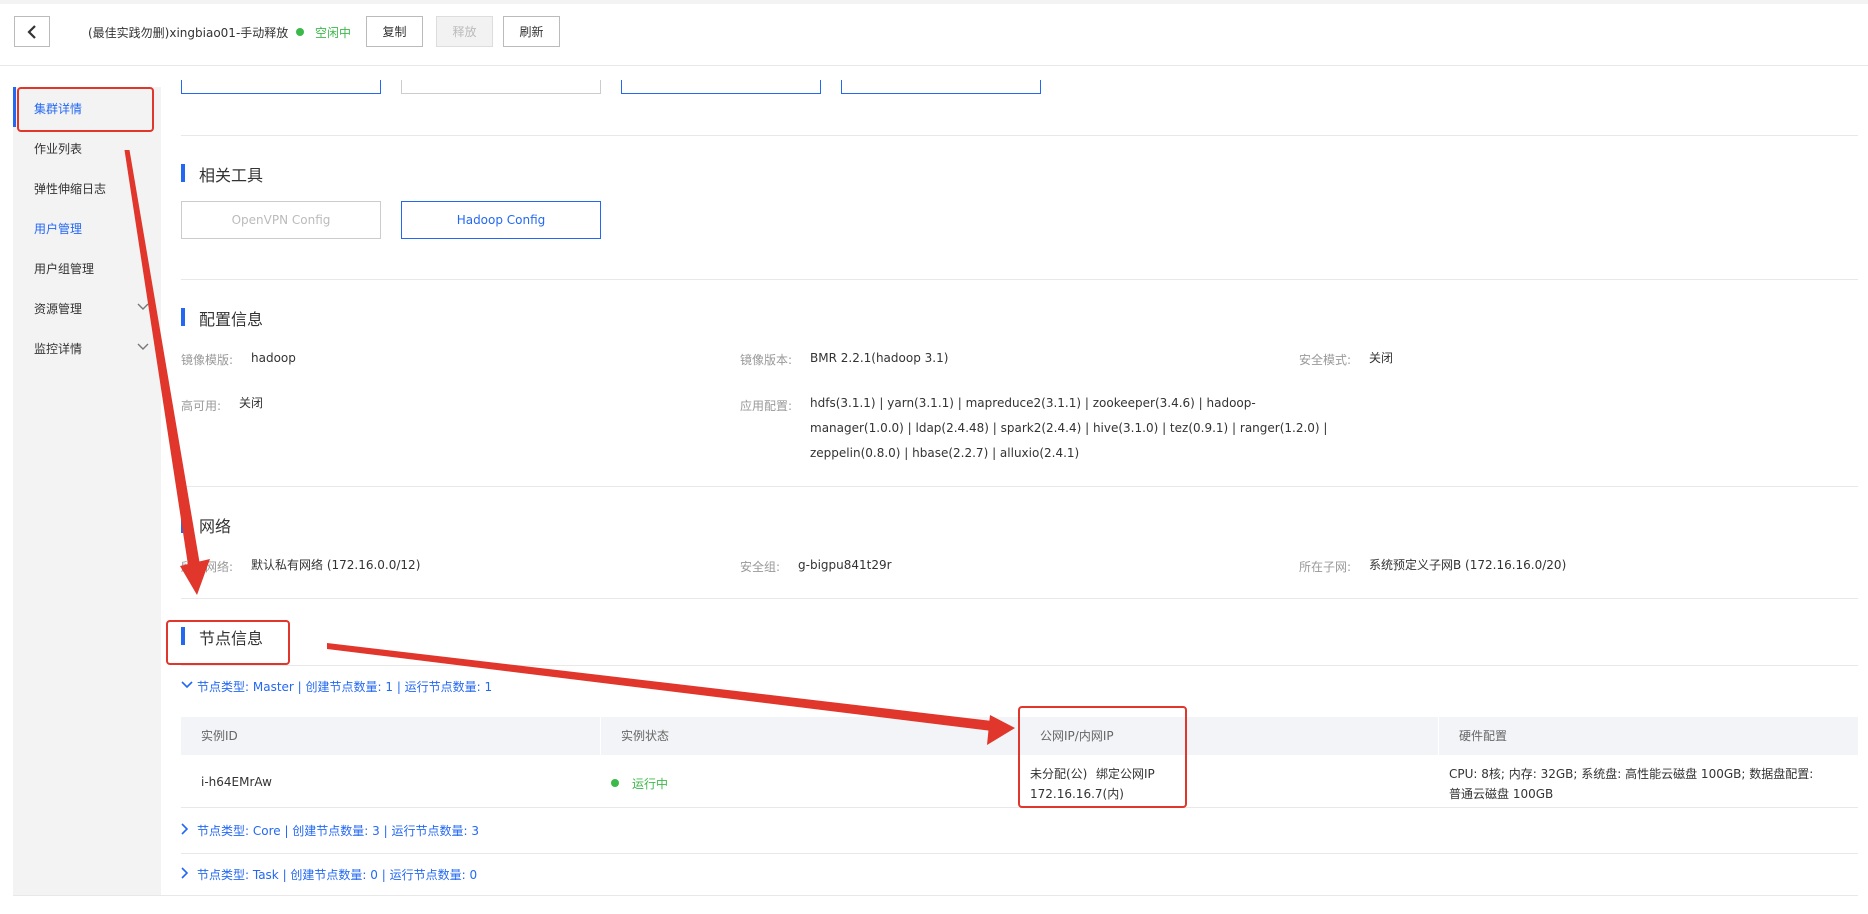  Describe the element at coordinates (1059, 774) in the screenshot. I see `public-ip: 未分配(公)` at that location.